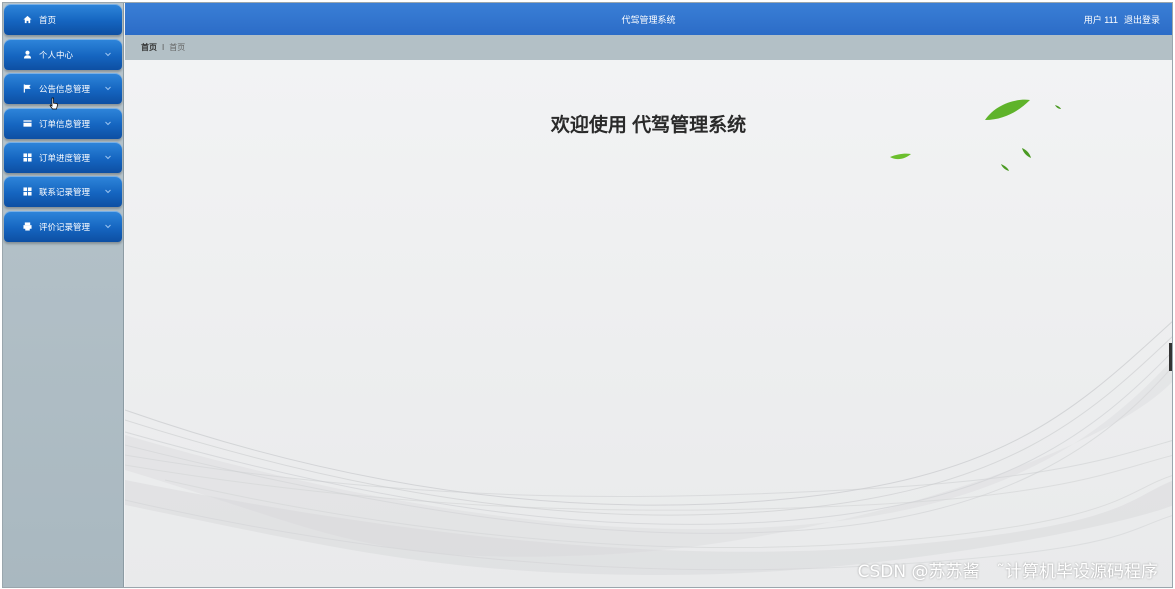 The height and width of the screenshot is (589, 1175). I want to click on sidebar-item-label: 订单进度管理, so click(65, 157).